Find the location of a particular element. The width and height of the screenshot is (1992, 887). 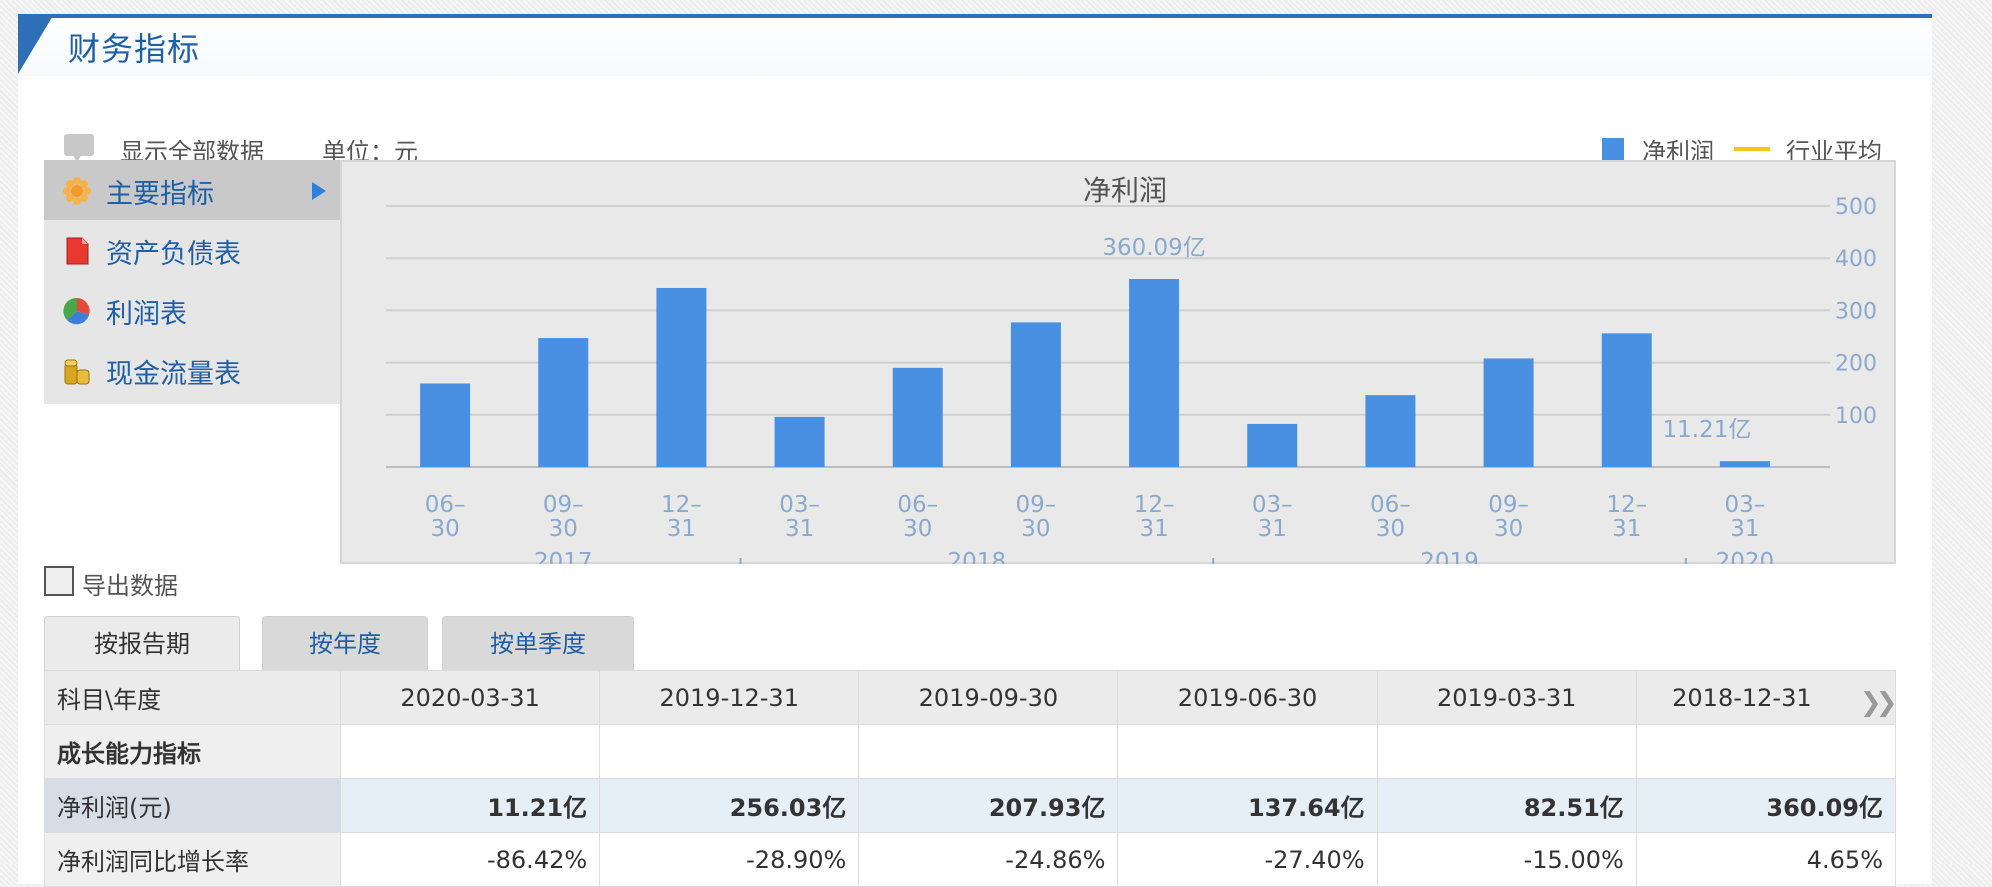

chart-title: 净利润 is located at coordinates (1125, 190).